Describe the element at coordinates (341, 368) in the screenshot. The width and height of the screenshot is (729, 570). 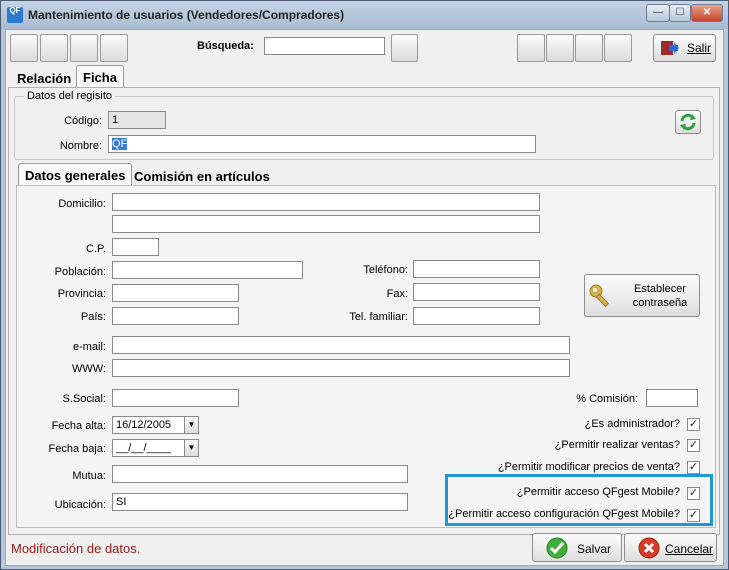
I see `www-field` at that location.